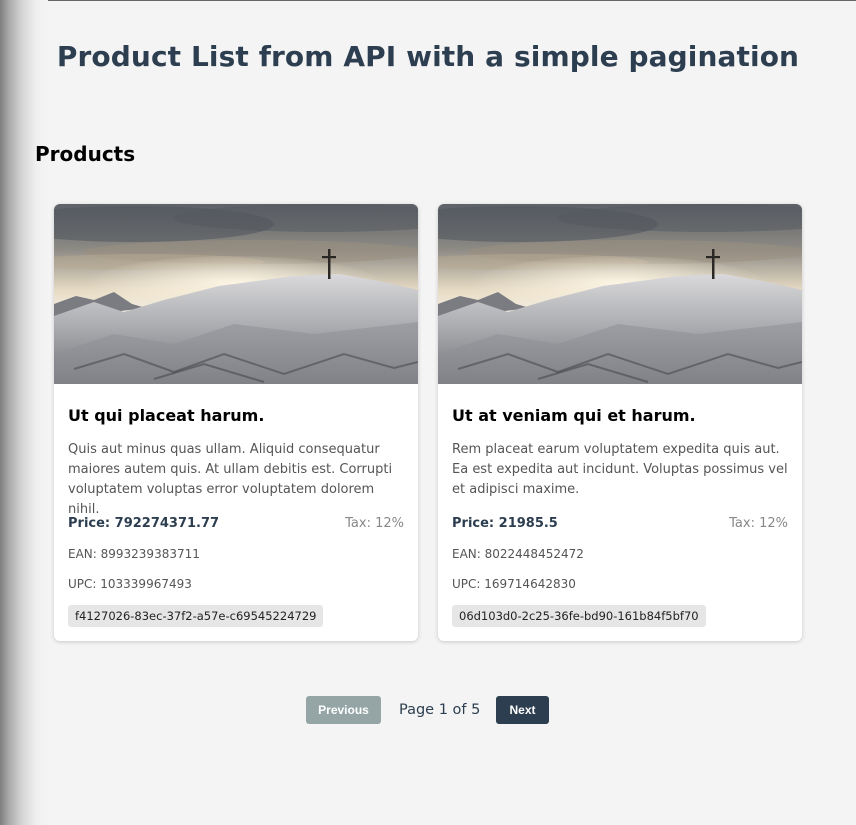 The image size is (856, 825). What do you see at coordinates (134, 554) in the screenshot?
I see `product-ean: EAN: 8993239383711` at bounding box center [134, 554].